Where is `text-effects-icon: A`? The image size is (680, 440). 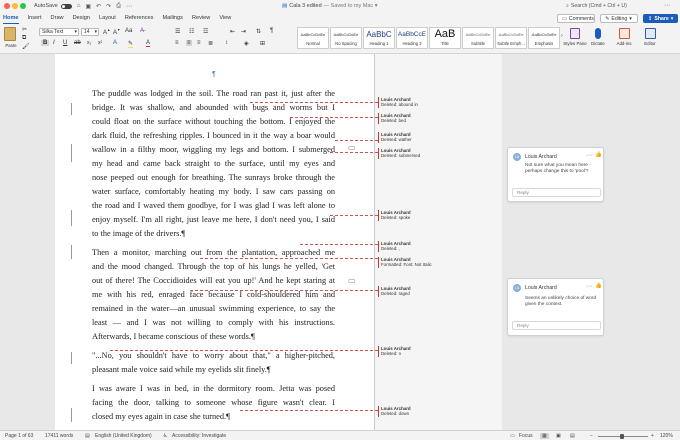
text-effects-icon: A is located at coordinates (115, 43).